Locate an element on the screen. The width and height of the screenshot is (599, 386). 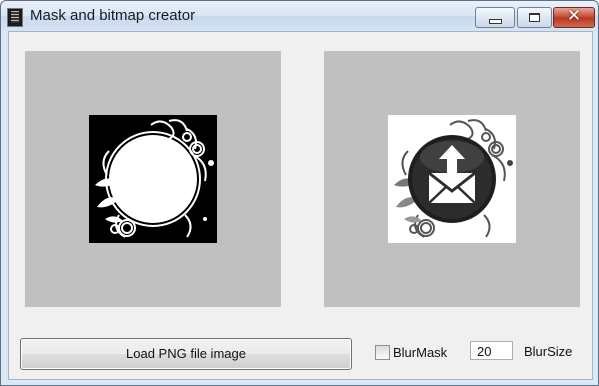
film-icon is located at coordinates (15, 17).